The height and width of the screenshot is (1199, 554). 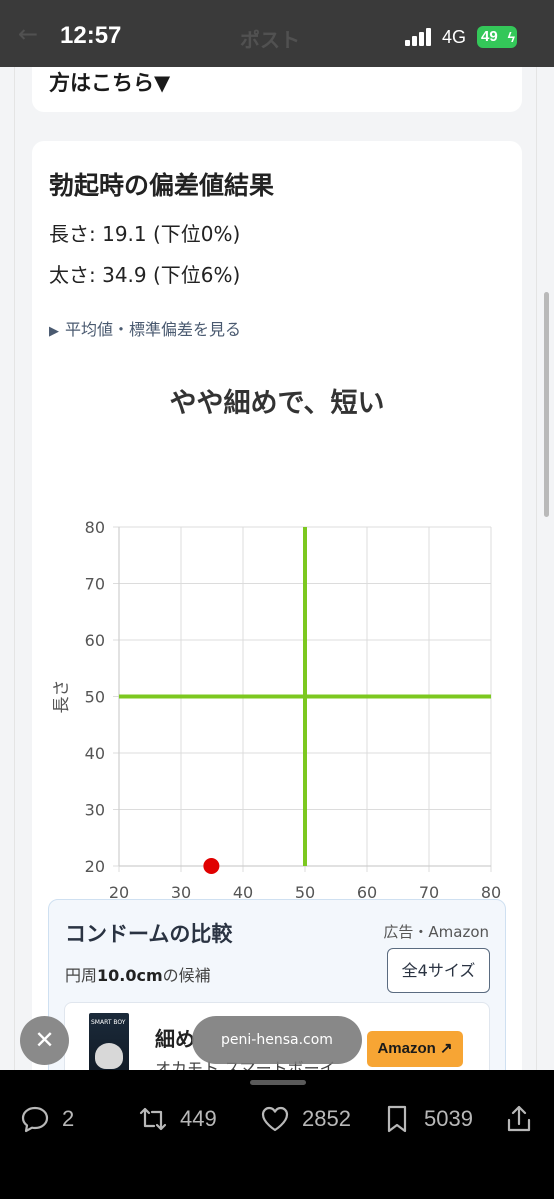 What do you see at coordinates (108, 1022) in the screenshot?
I see `product-package-text: SMART BOY` at bounding box center [108, 1022].